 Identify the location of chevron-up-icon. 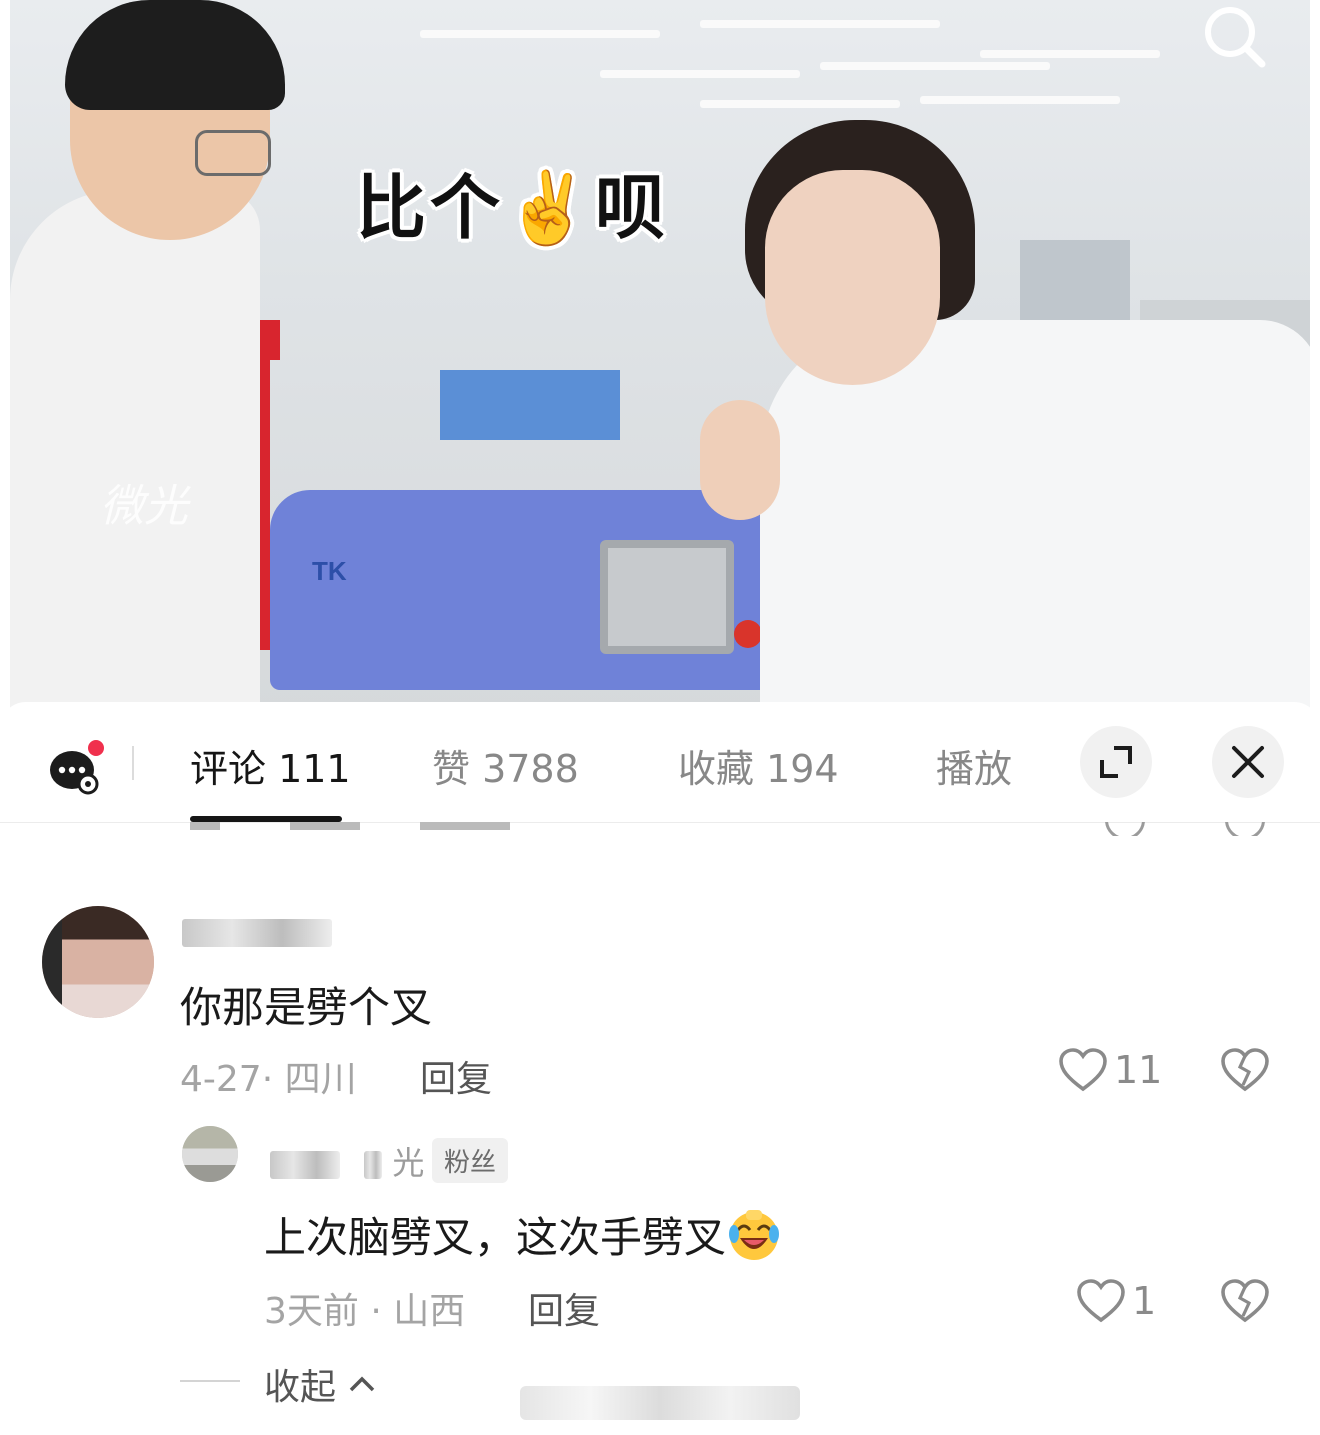
(362, 1384).